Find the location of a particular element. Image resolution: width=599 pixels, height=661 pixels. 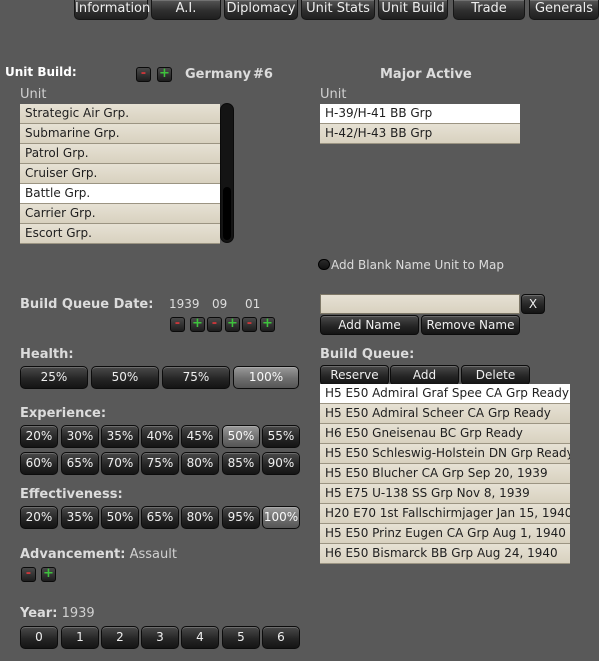

year-value: 1939 is located at coordinates (78, 613).